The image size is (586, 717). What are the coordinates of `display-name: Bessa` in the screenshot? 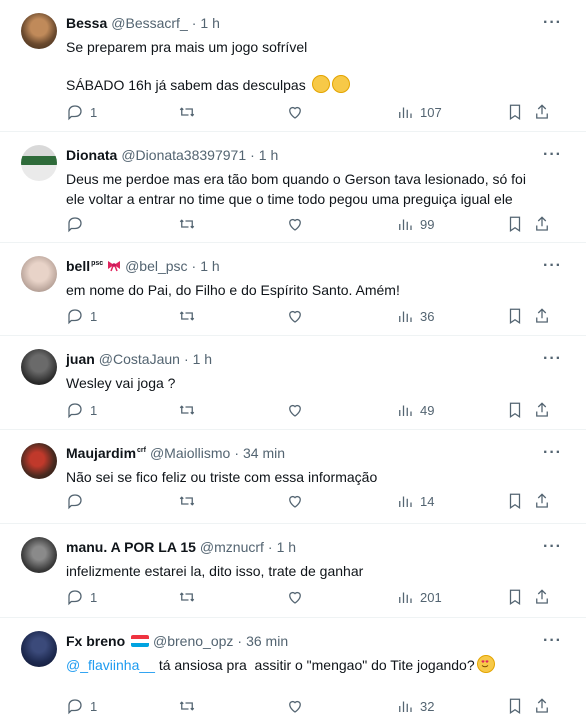 It's located at (86, 23).